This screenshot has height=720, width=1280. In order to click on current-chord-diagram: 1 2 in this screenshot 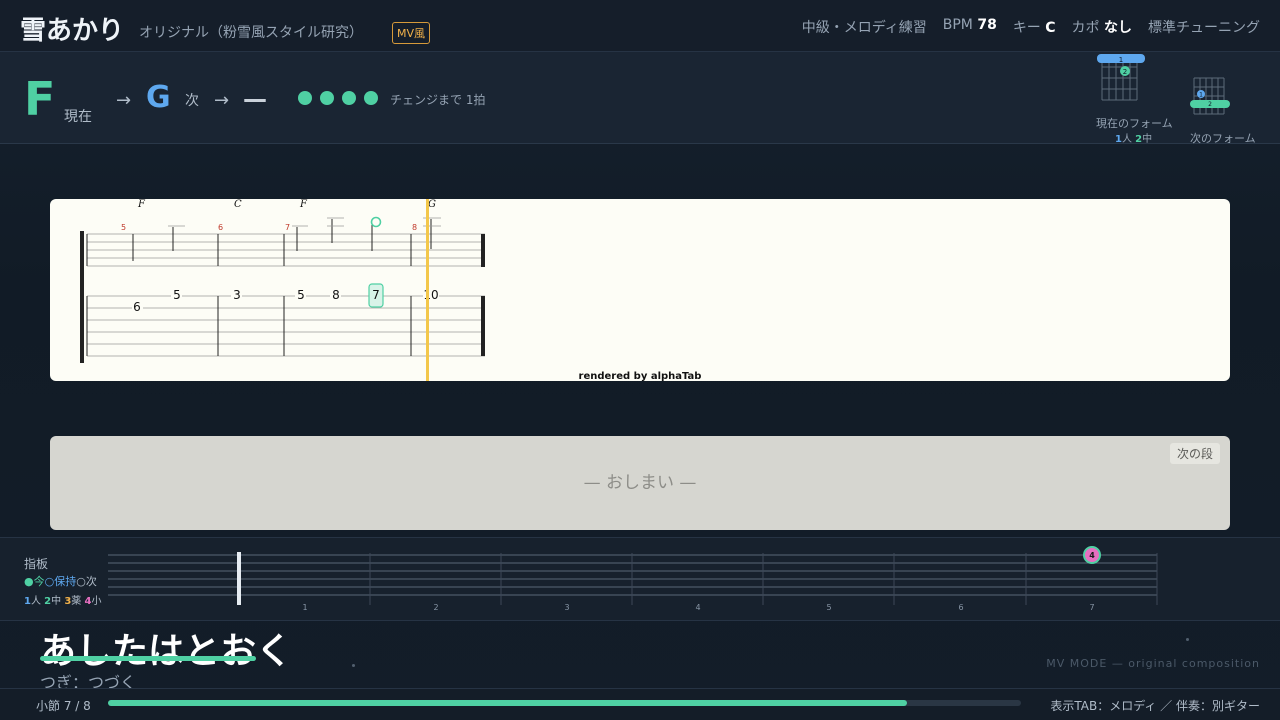, I will do `click(1121, 77)`.